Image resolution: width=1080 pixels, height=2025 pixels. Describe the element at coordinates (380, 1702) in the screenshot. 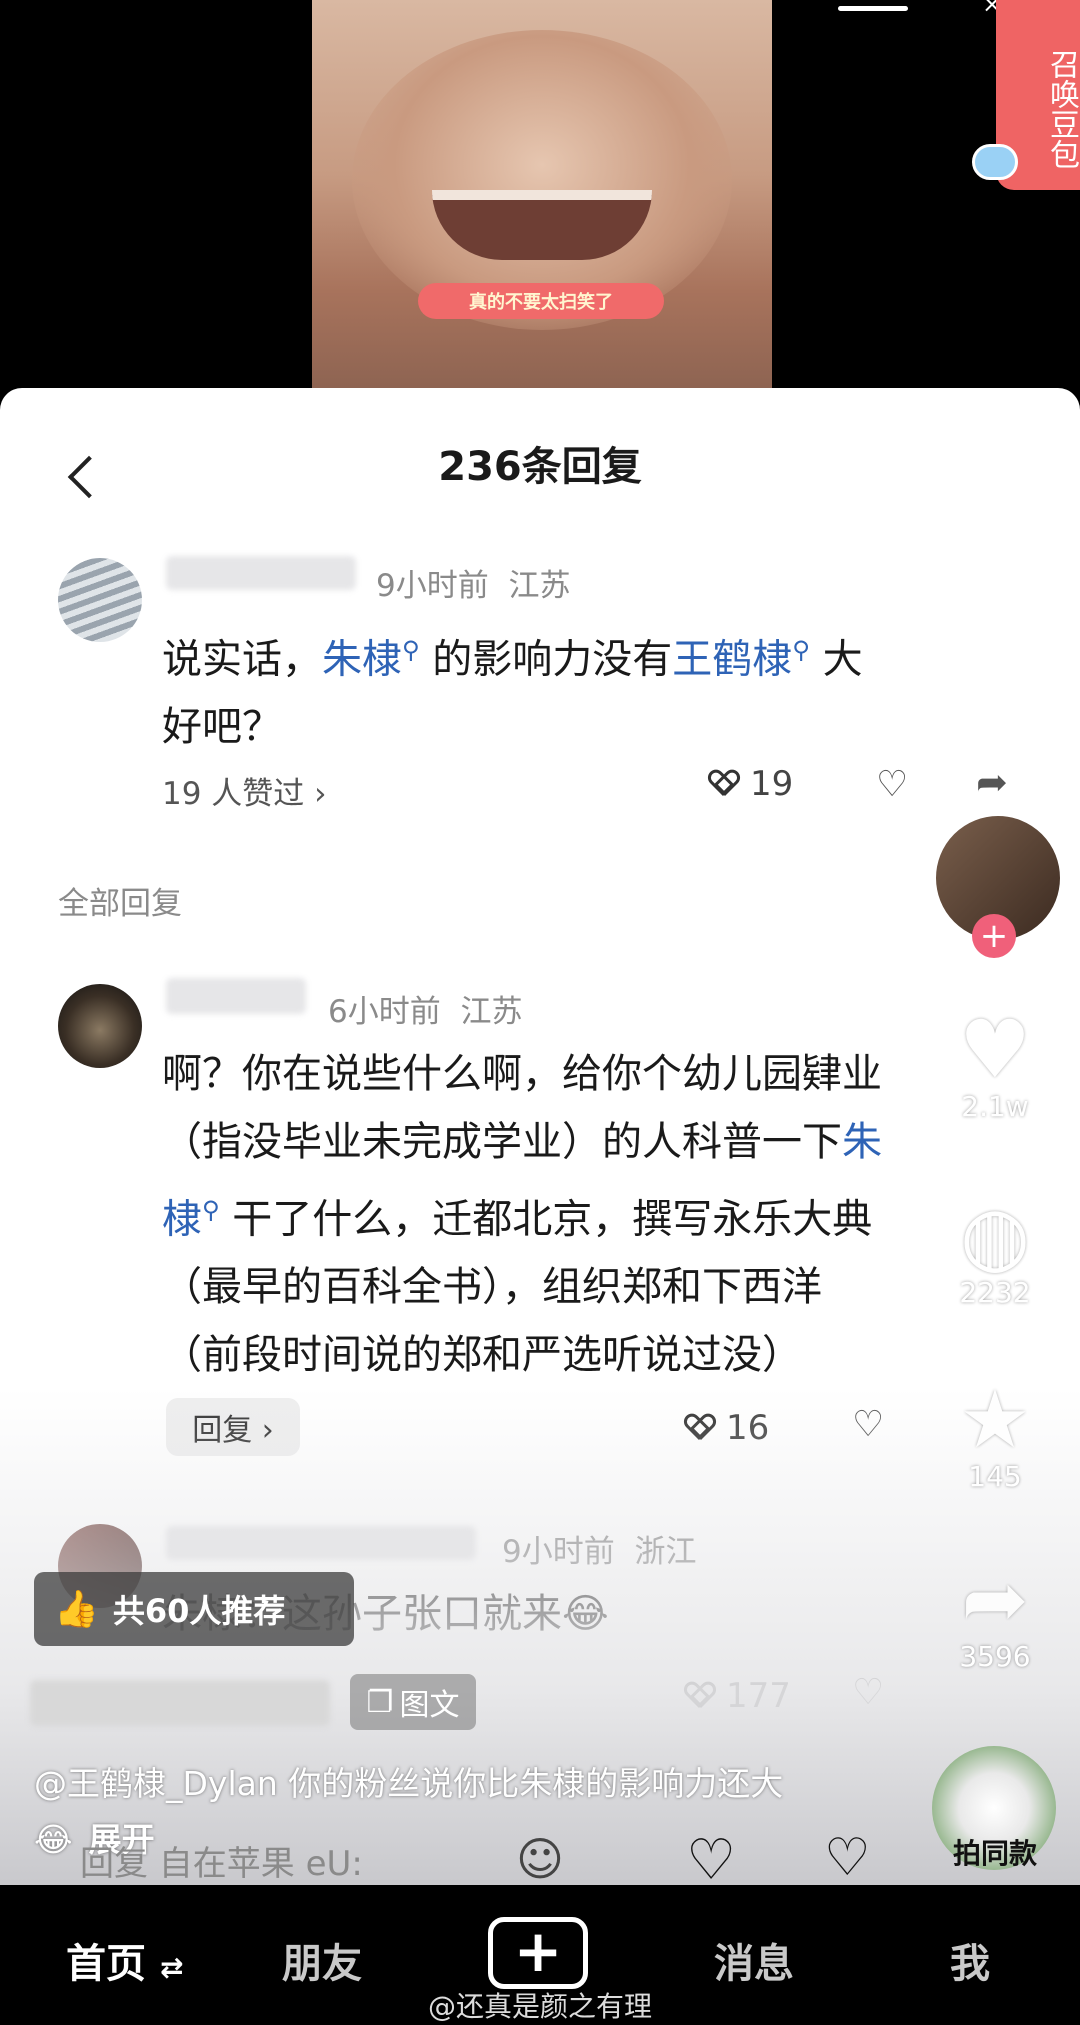

I see `image-text-icon: ❐` at that location.